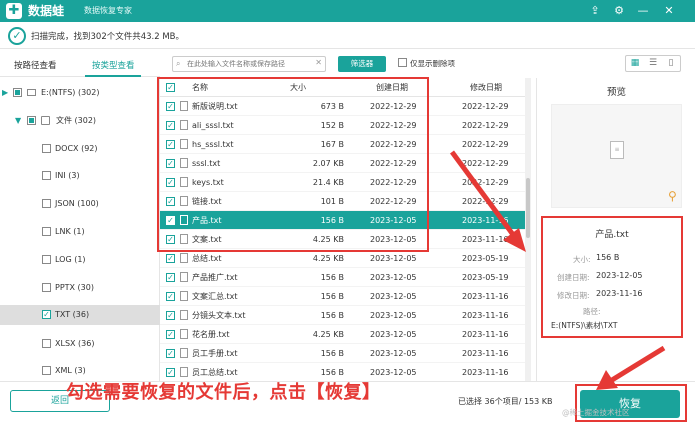 The height and width of the screenshot is (426, 695). I want to click on upload-icon: ⇪, so click(595, 11).